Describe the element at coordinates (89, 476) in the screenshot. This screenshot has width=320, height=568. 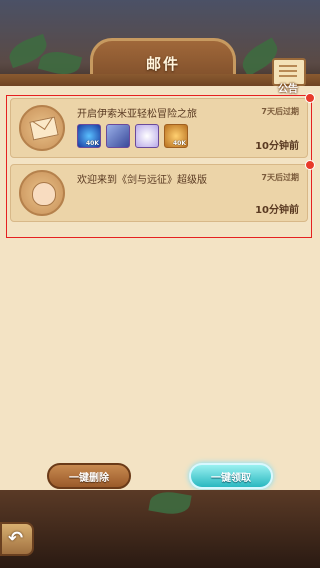
I see `delete-all-button: 一键删除` at that location.